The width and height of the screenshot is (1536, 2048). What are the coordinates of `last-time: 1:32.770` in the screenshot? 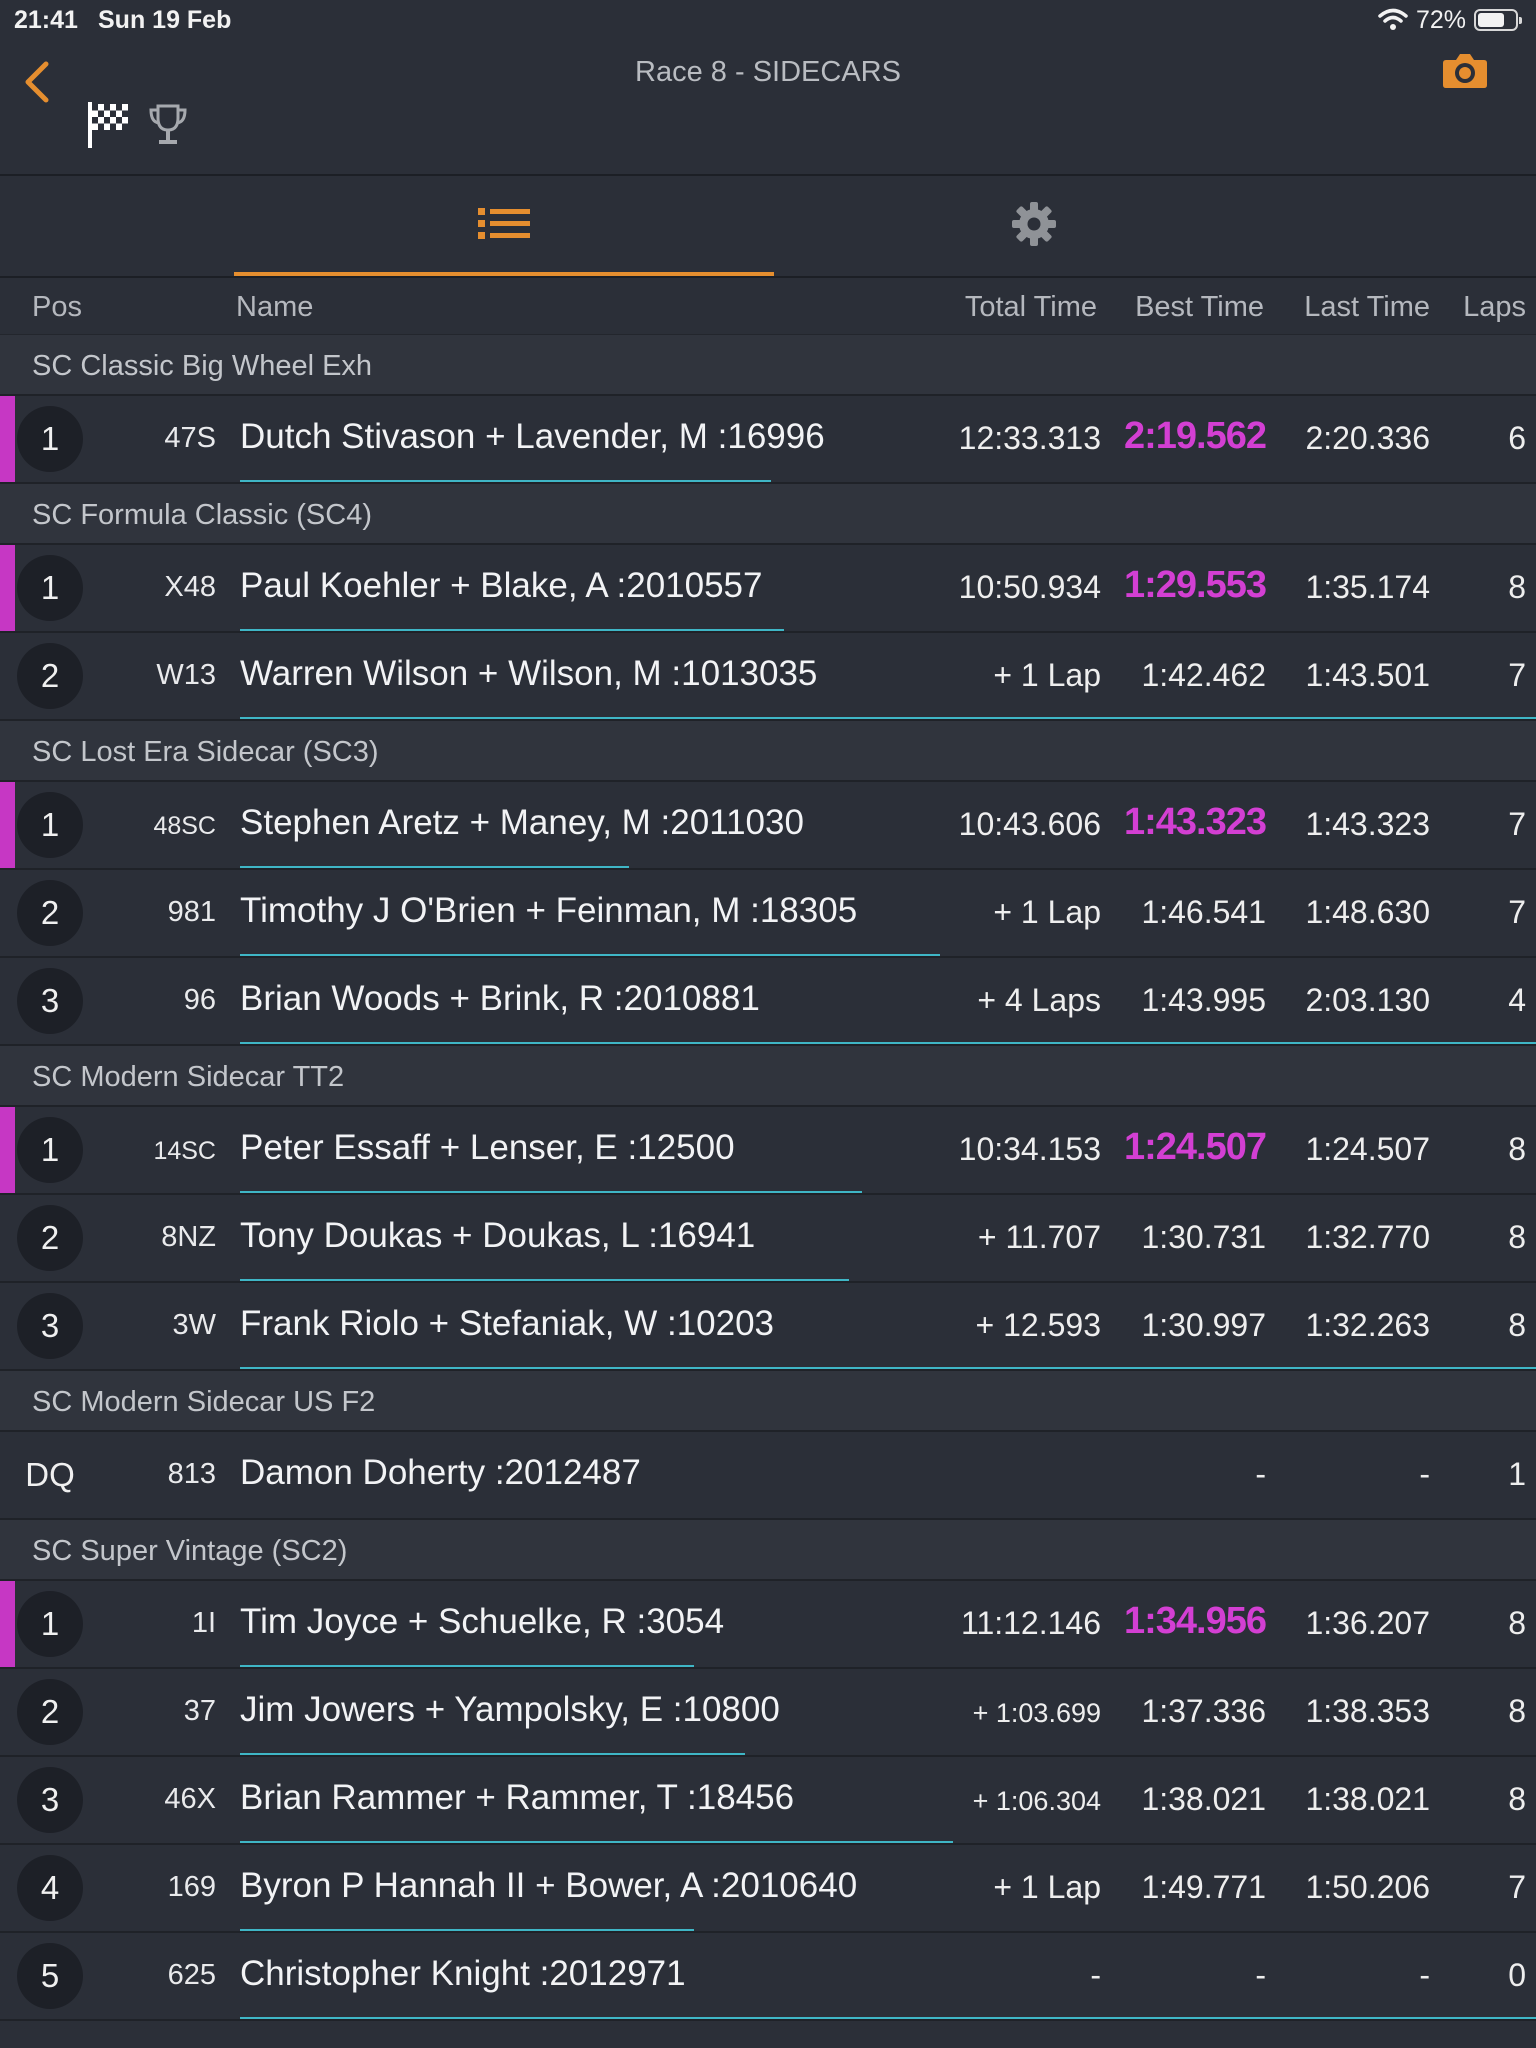 It's located at (1367, 1237).